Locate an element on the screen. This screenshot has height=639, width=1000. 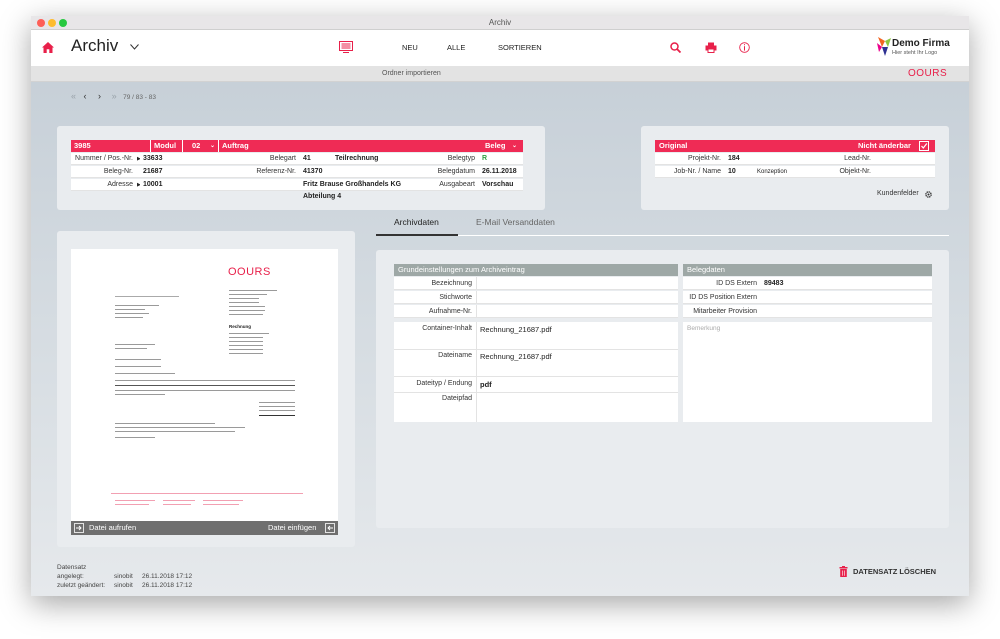
beleg-field-value: 10001 is located at coordinates (172, 185).